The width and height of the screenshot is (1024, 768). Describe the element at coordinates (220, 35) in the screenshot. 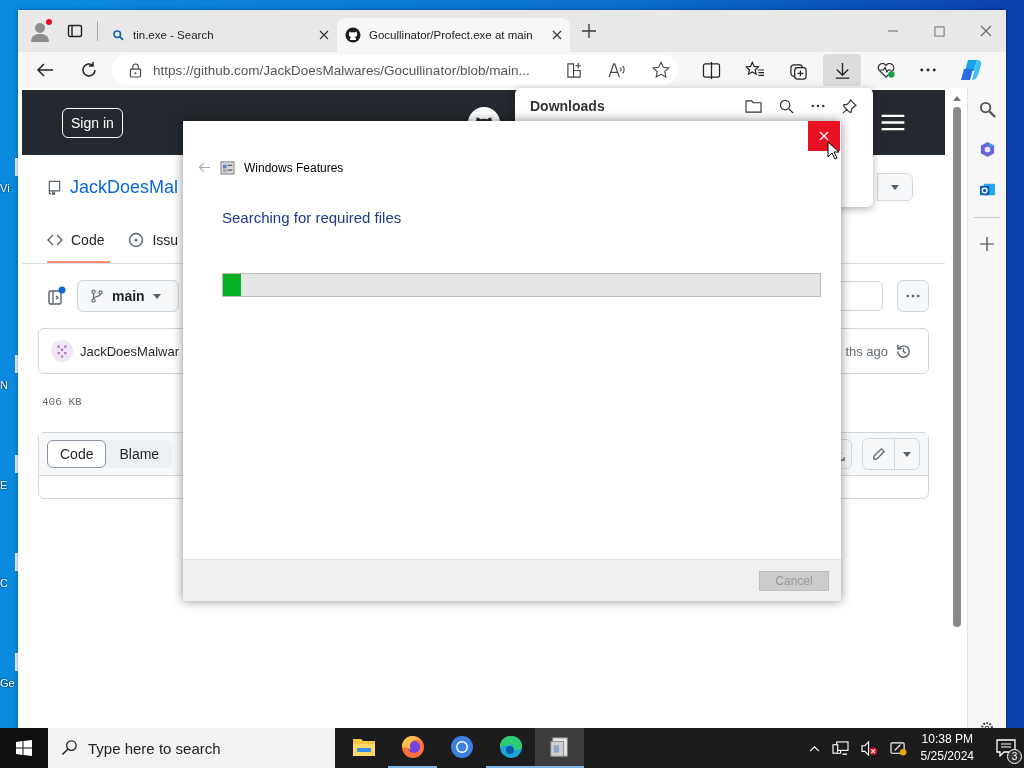

I see `browser-tab: tin.exe - Search` at that location.